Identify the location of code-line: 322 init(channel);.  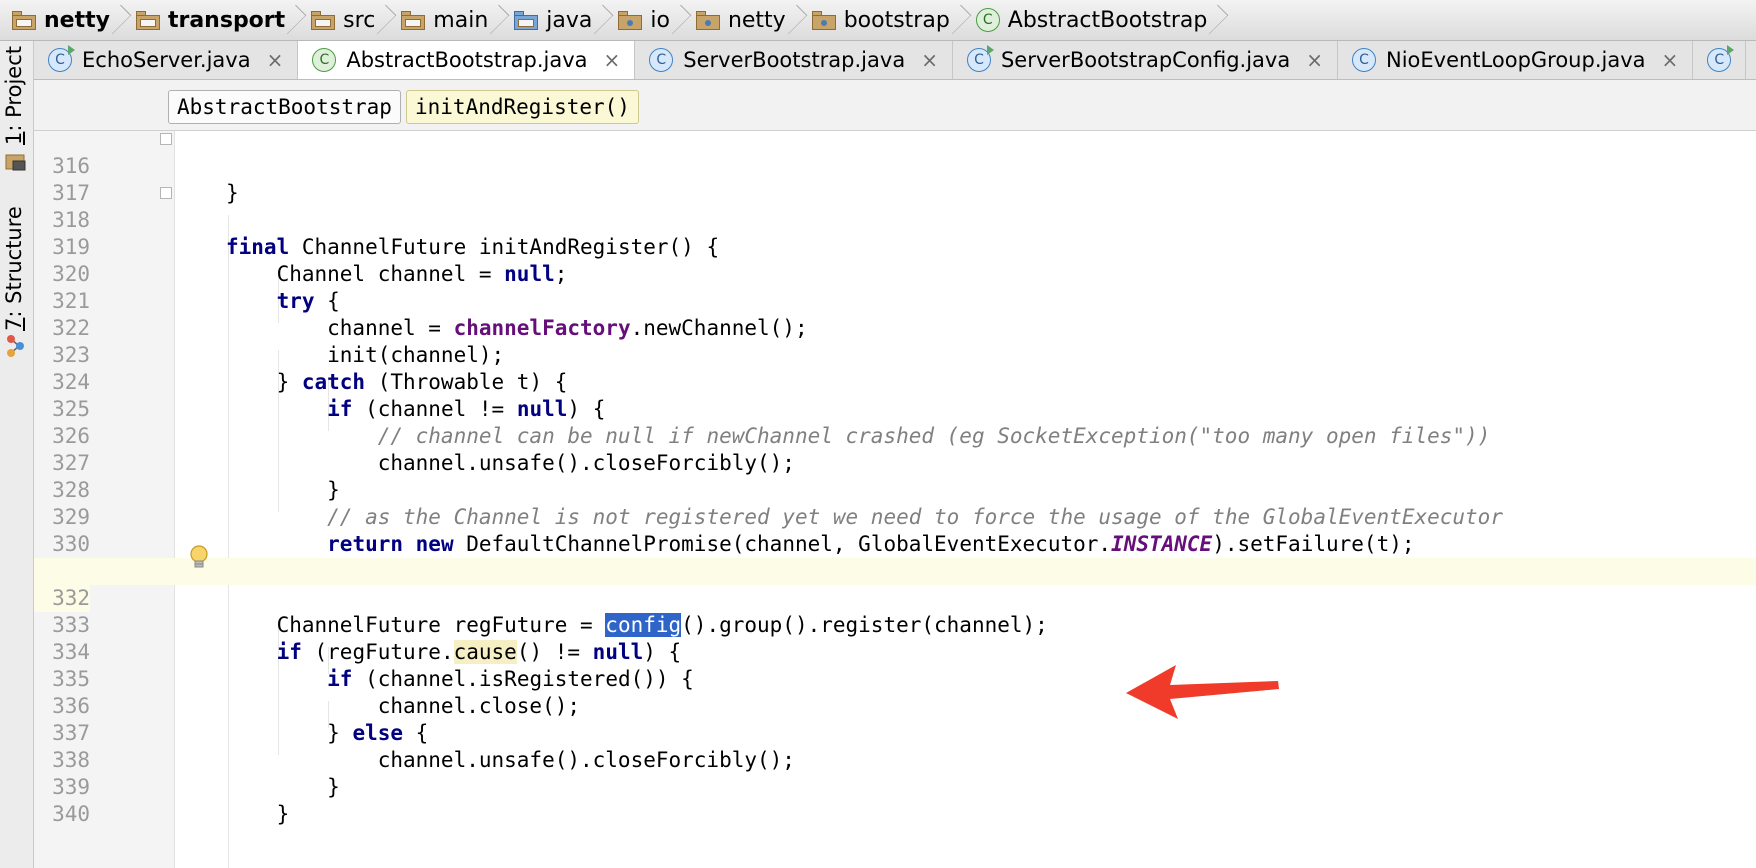
(278, 341).